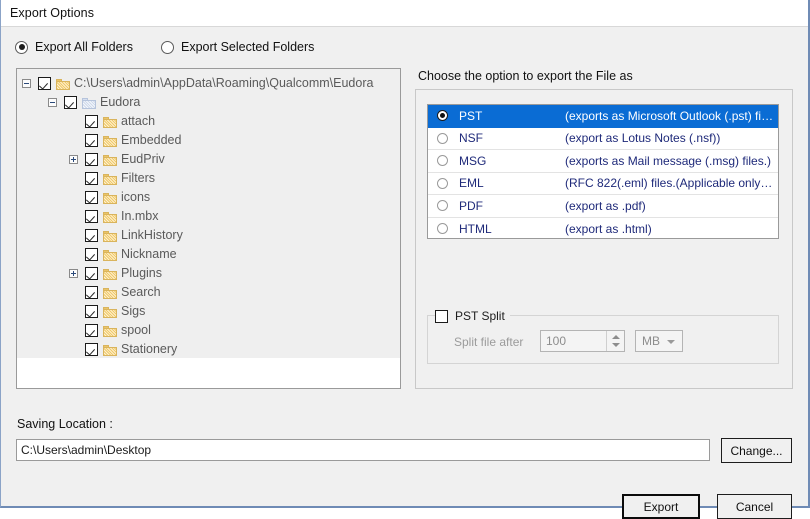  Describe the element at coordinates (208, 140) in the screenshot. I see `tree-row: Embedded` at that location.